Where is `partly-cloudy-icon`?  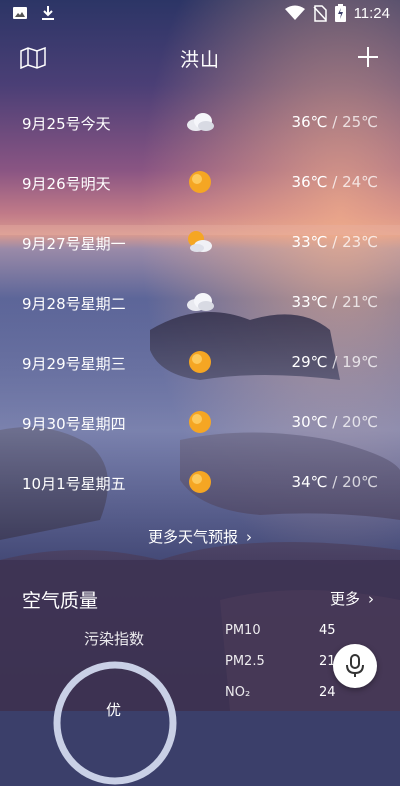
partly-cloudy-icon is located at coordinates (200, 241).